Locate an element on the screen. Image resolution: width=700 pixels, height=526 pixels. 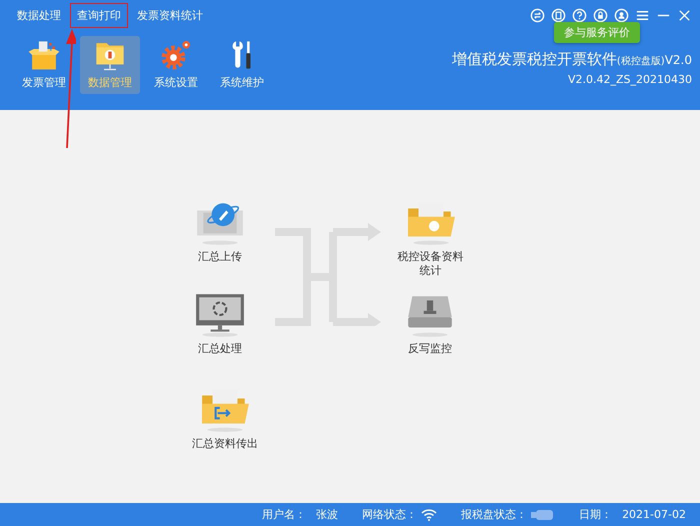
function-button: 汇总处理 is located at coordinates (220, 324).